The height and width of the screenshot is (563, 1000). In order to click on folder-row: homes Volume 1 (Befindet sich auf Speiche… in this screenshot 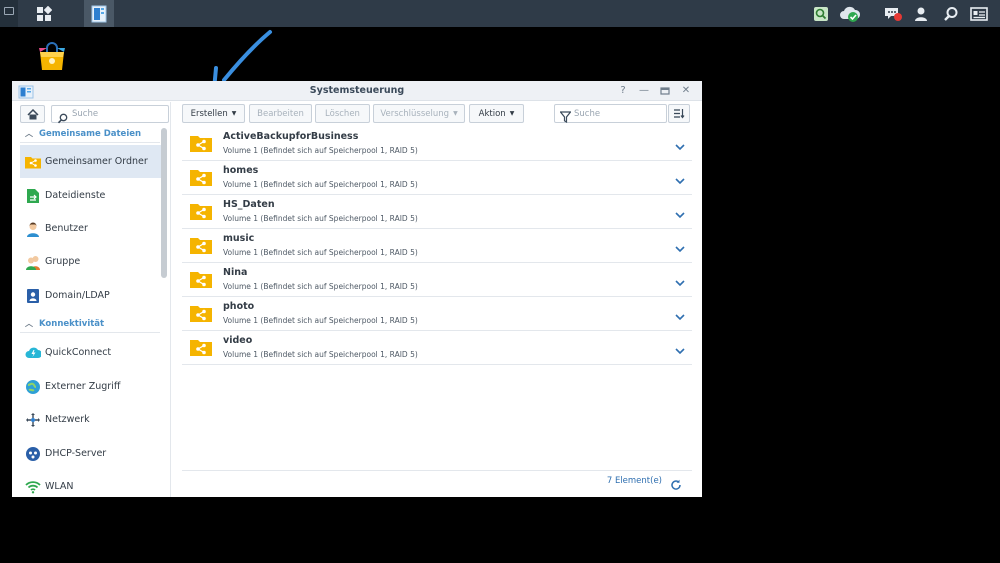, I will do `click(437, 178)`.